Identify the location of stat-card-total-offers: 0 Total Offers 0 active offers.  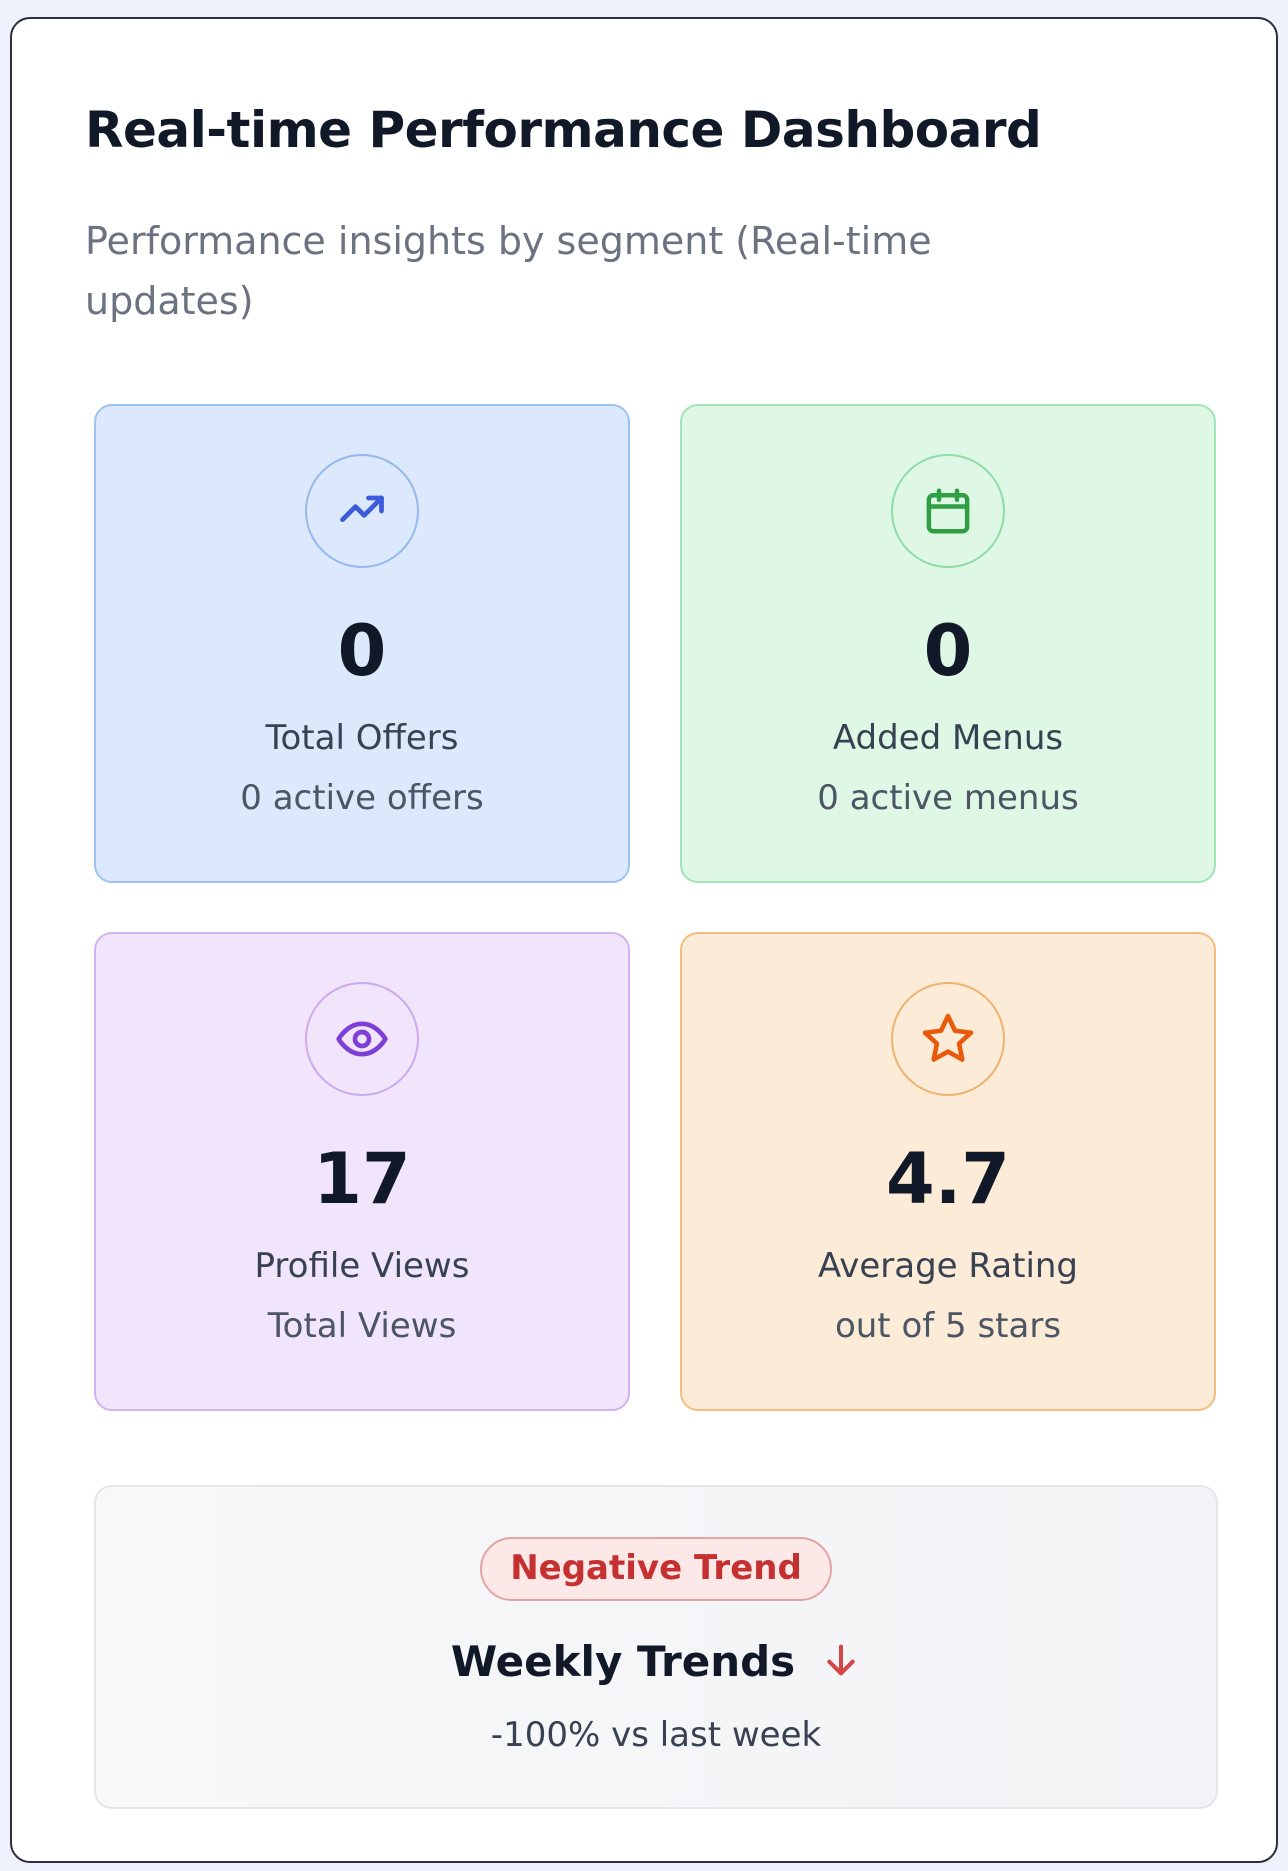
(362, 643).